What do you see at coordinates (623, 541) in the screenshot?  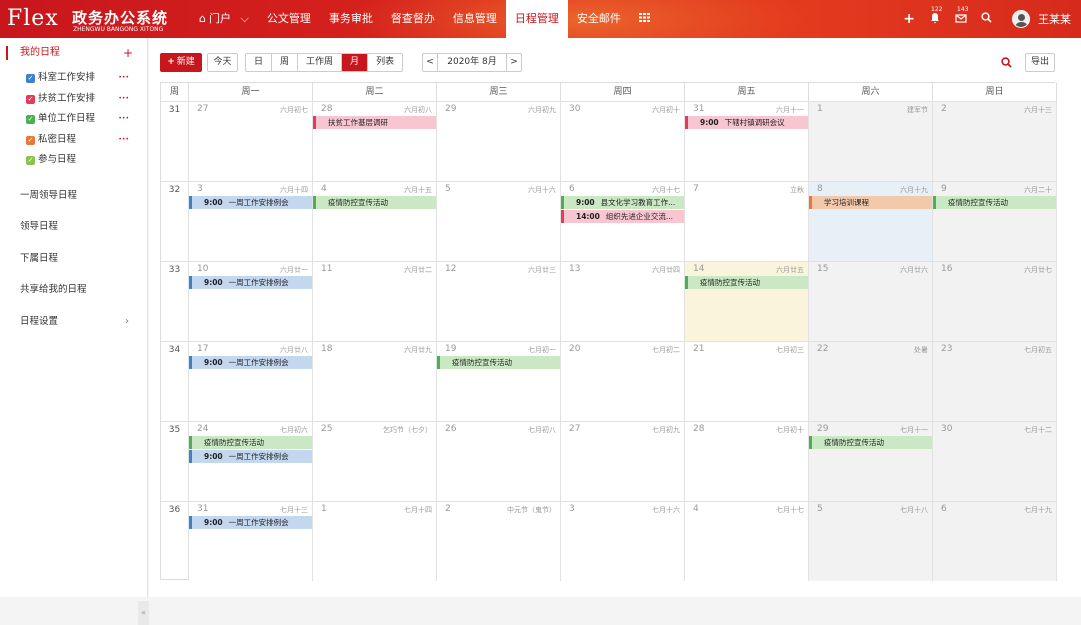 I see `day-cell: 3 七月十六` at bounding box center [623, 541].